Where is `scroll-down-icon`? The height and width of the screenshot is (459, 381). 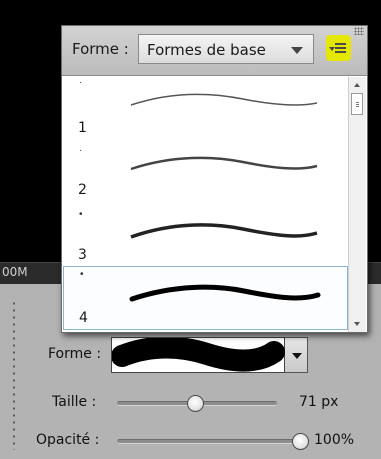
scroll-down-icon is located at coordinates (357, 324).